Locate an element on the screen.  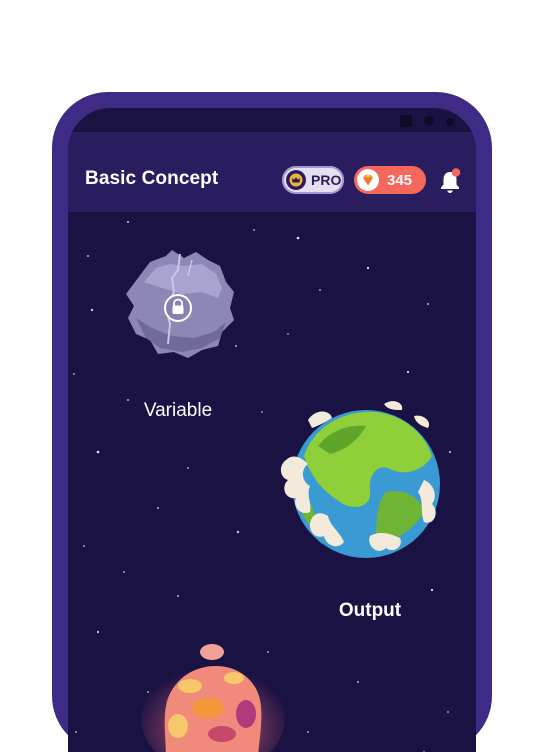
notification-dot is located at coordinates (456, 172).